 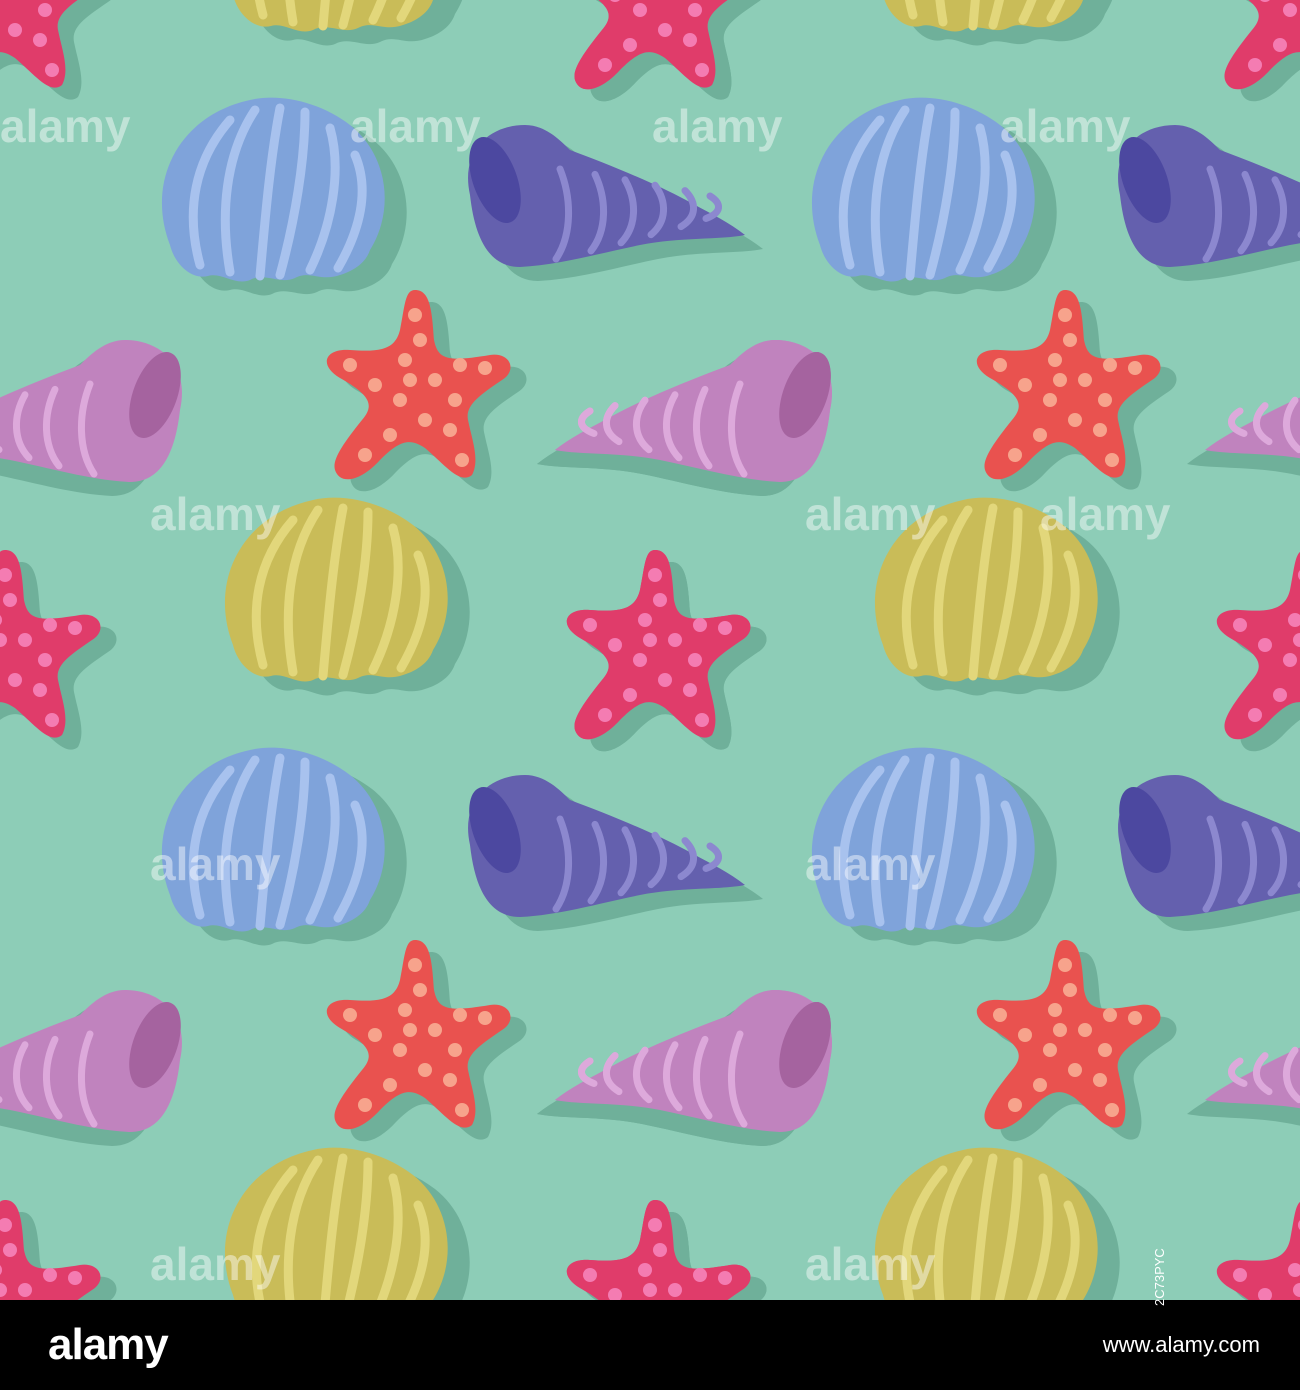 What do you see at coordinates (650, 1319) in the screenshot?
I see `footer-bar: alamy 2C73PYC www.alamy.com` at bounding box center [650, 1319].